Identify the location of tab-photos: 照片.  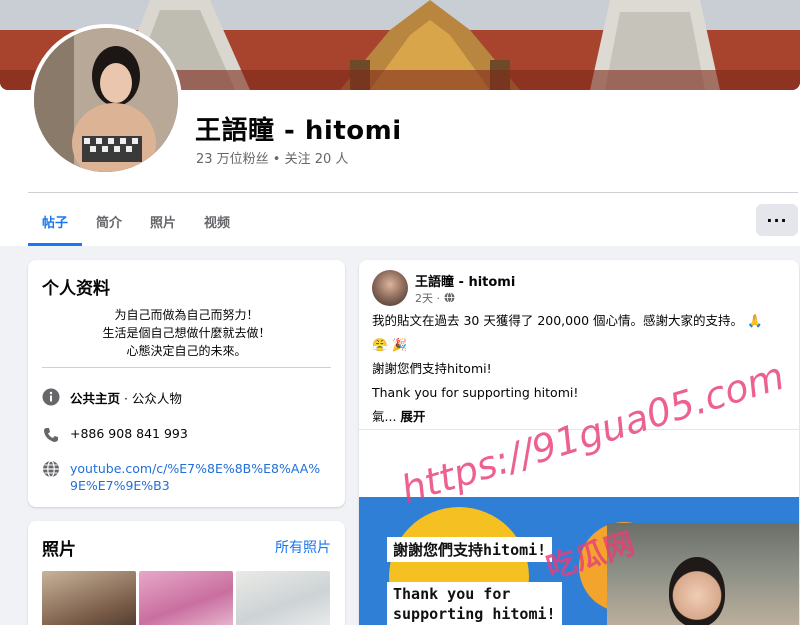
(163, 221).